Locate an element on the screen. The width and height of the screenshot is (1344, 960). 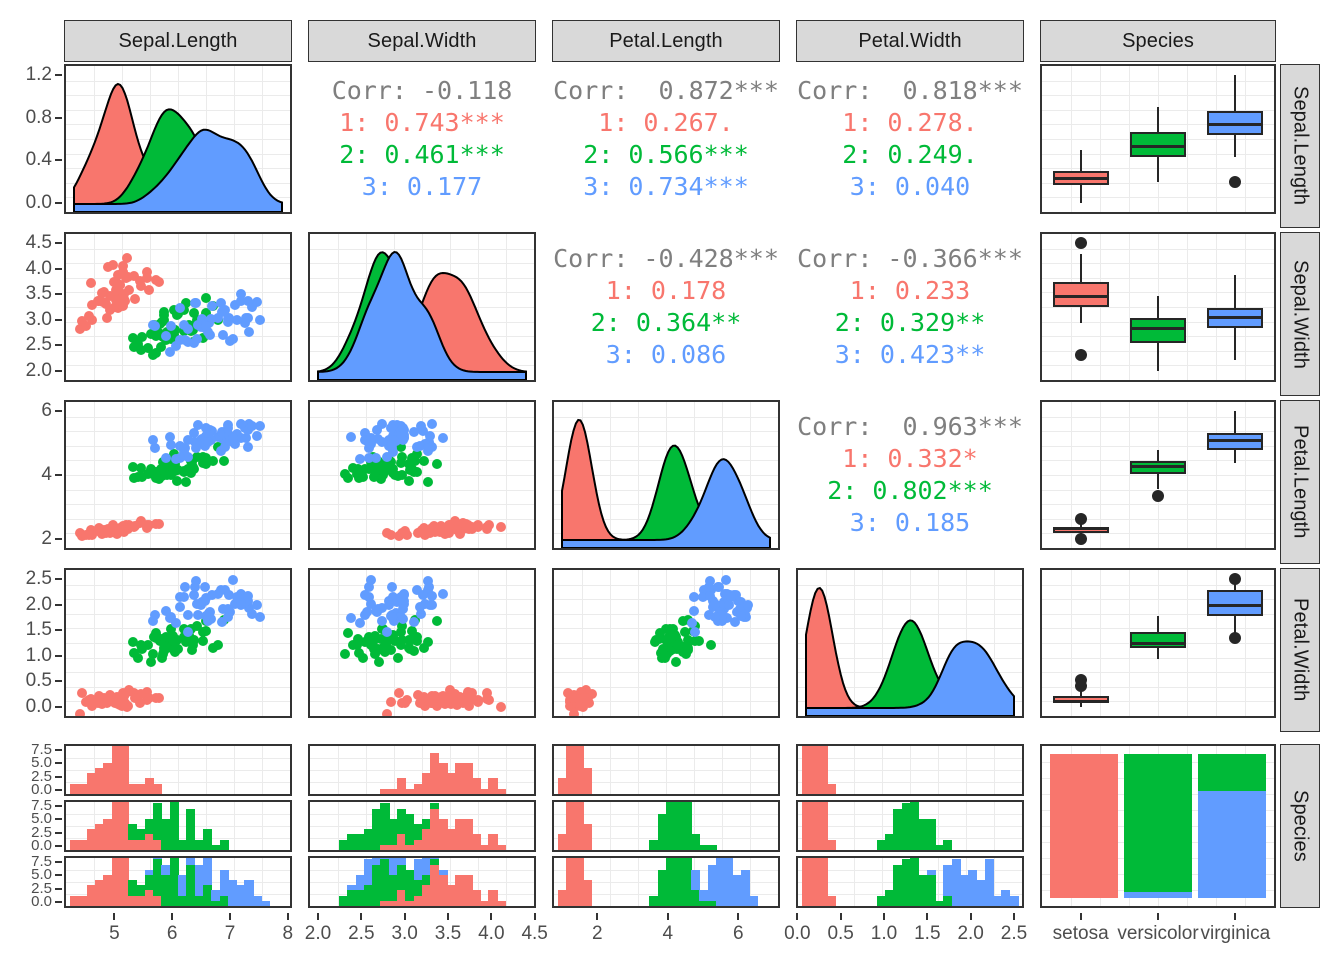
scatter-panel-Petal.Width-vs-Sepal.Width is located at coordinates (422, 643).